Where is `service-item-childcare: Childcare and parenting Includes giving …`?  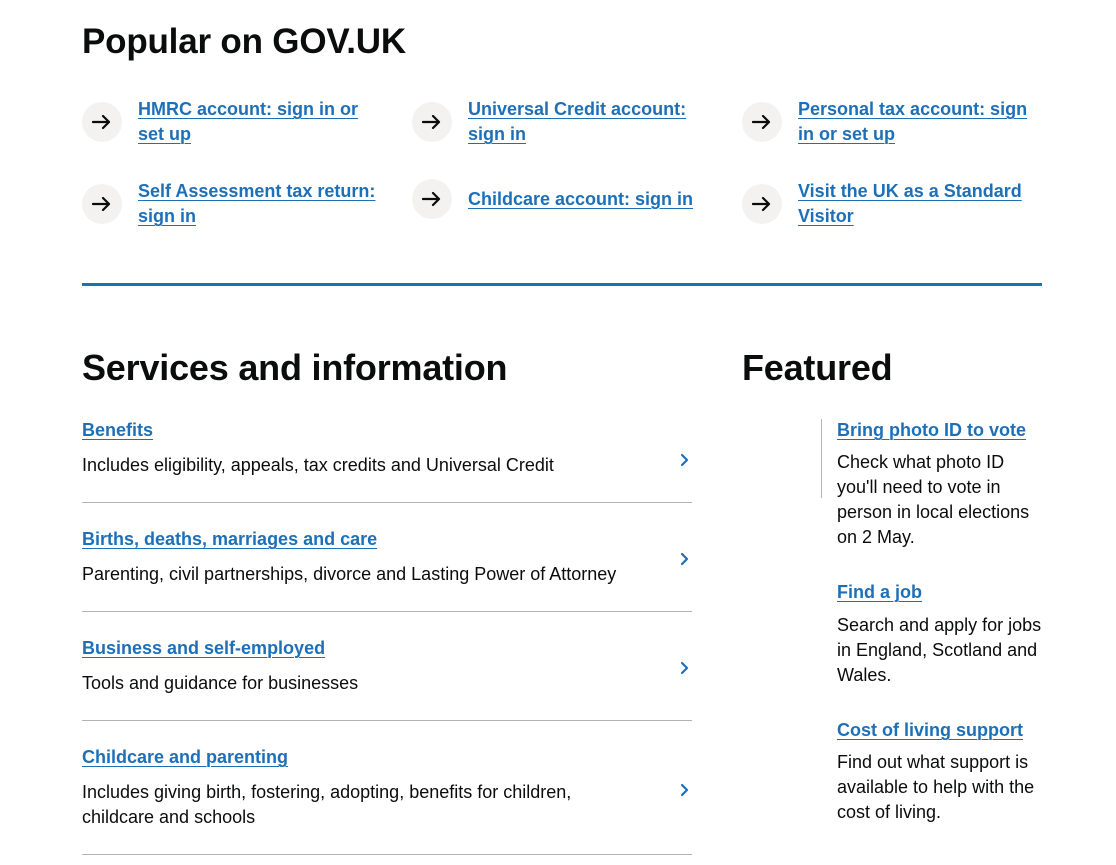
service-item-childcare: Childcare and parenting Includes giving … is located at coordinates (387, 800).